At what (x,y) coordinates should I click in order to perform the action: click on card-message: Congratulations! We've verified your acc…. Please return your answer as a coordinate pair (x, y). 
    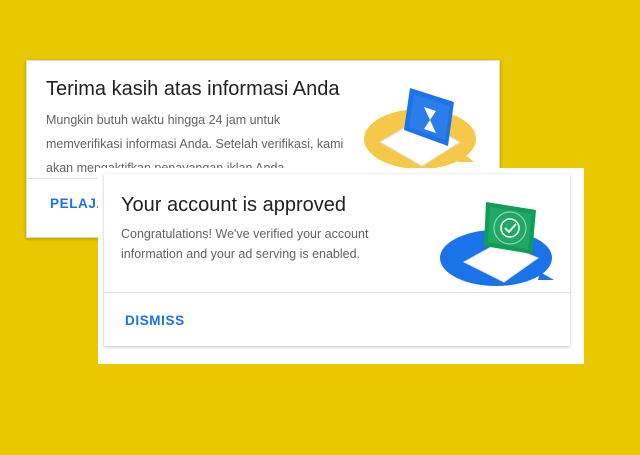
    Looking at the image, I should click on (245, 244).